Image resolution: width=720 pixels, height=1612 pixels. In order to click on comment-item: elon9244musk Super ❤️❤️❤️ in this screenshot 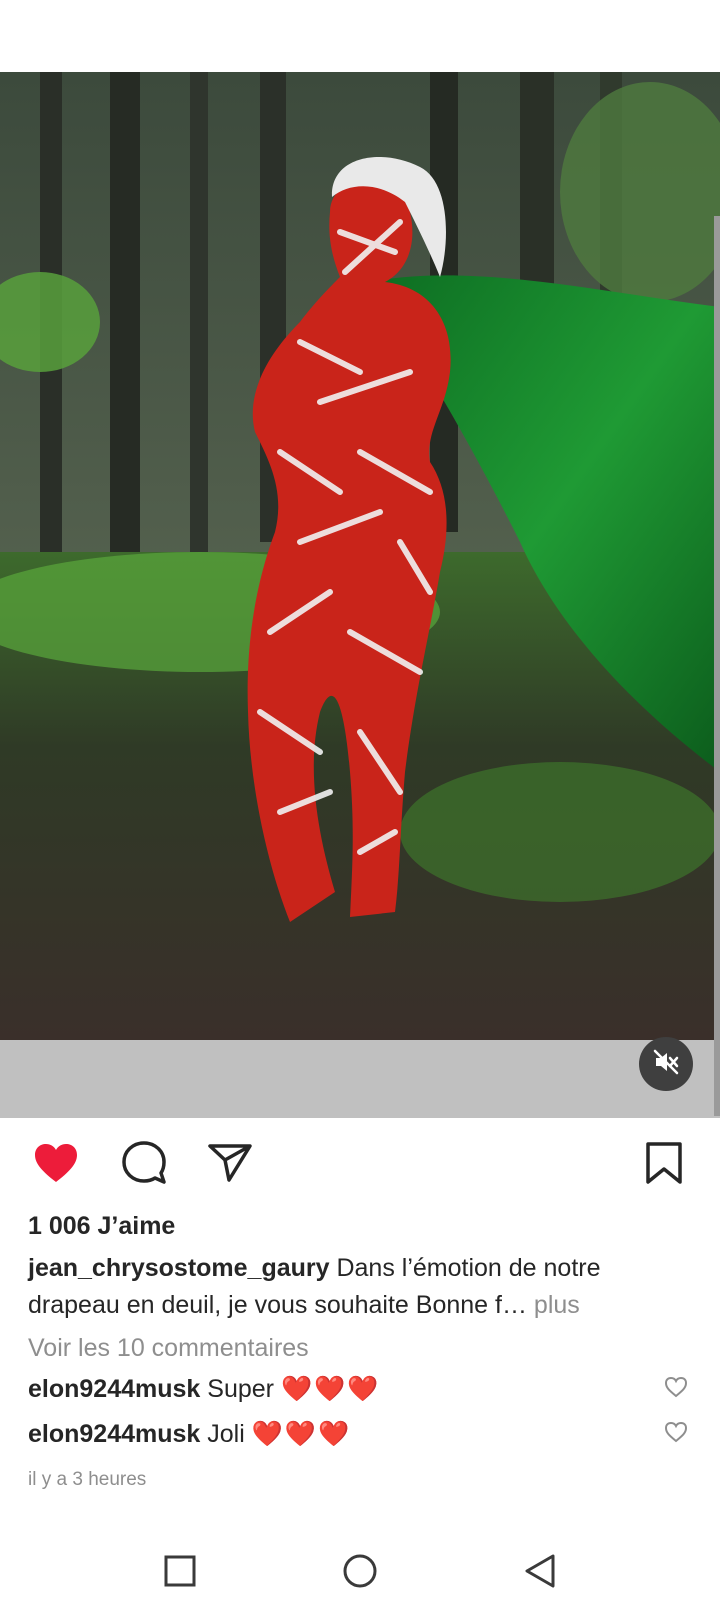, I will do `click(204, 1389)`.